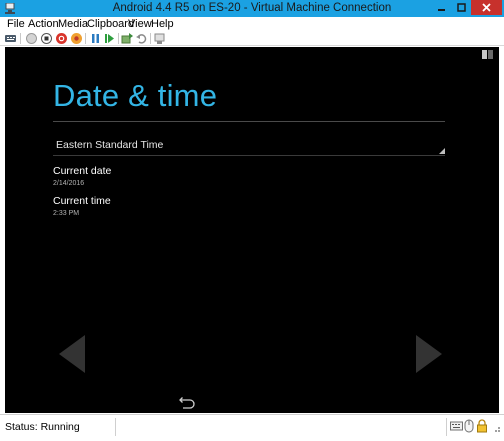 This screenshot has height=441, width=504. I want to click on minimize-button, so click(441, 7).